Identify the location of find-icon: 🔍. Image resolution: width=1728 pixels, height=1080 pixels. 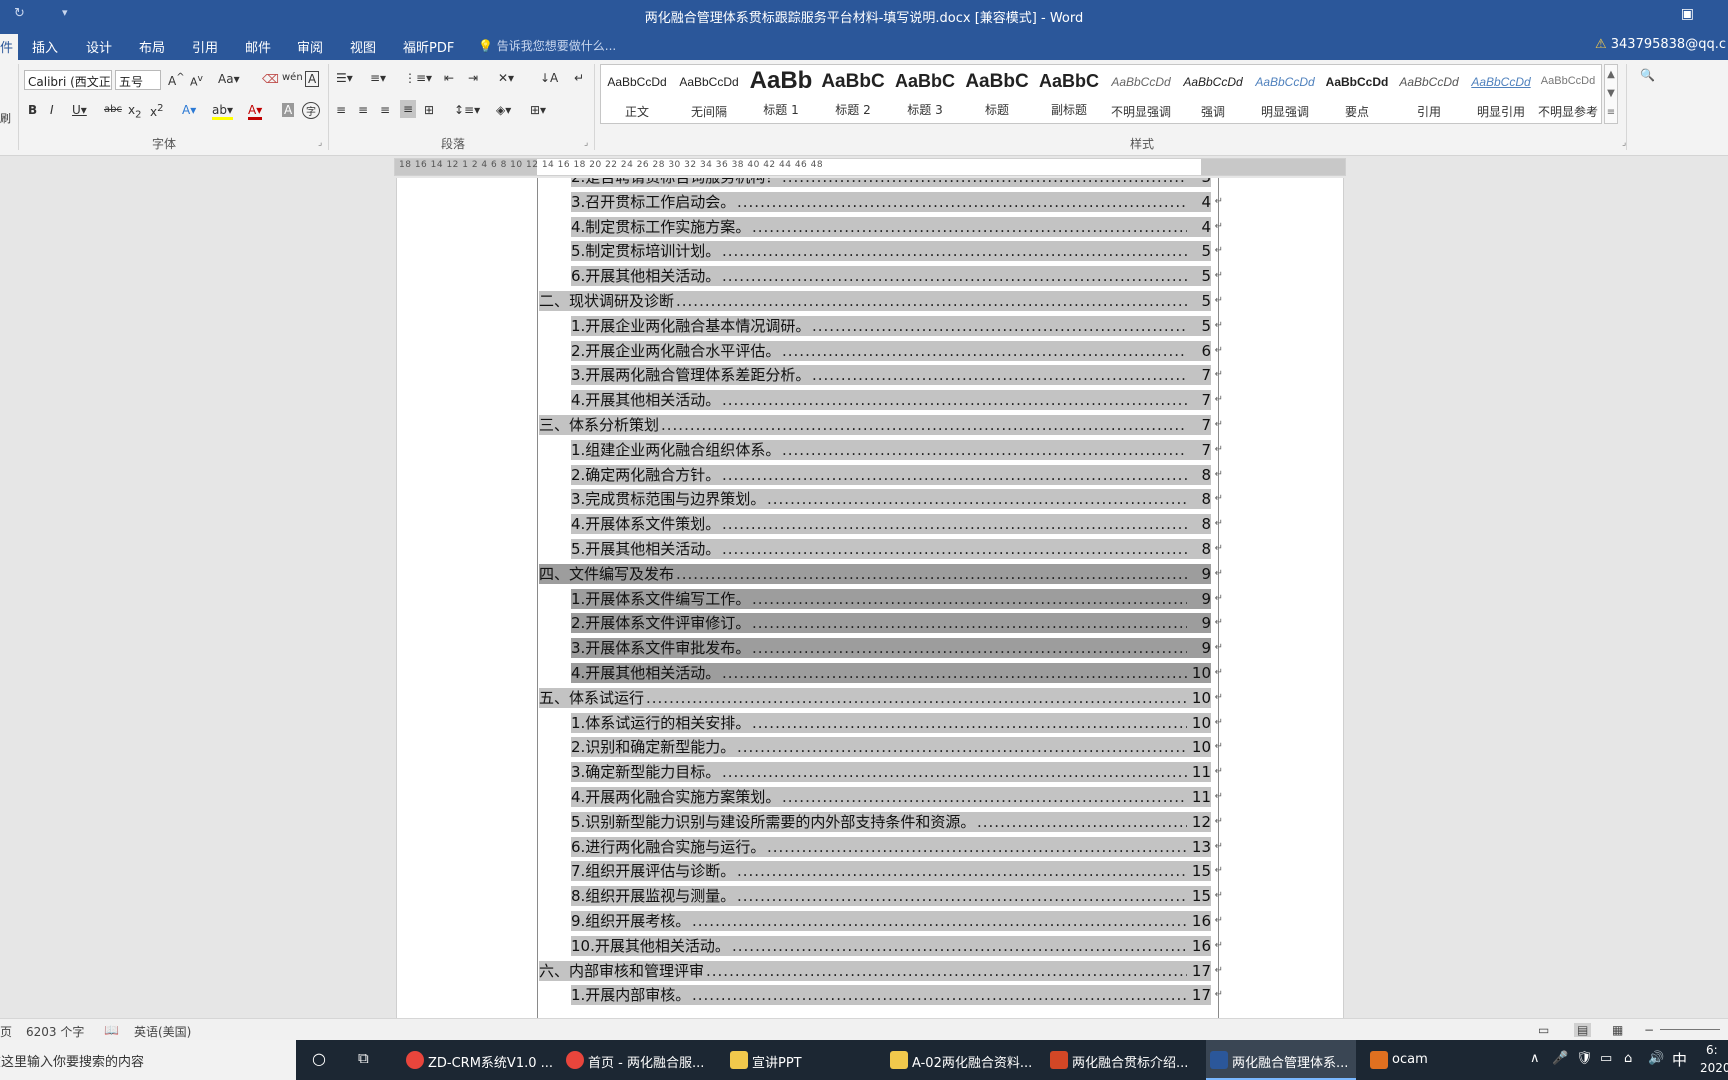
(1647, 75).